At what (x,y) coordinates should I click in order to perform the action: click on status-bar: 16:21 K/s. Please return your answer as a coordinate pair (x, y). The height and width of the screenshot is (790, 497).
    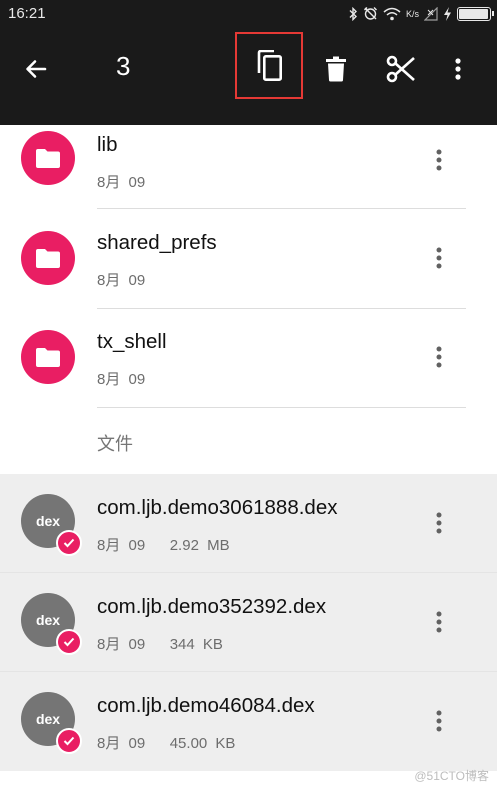
    Looking at the image, I should click on (248, 13).